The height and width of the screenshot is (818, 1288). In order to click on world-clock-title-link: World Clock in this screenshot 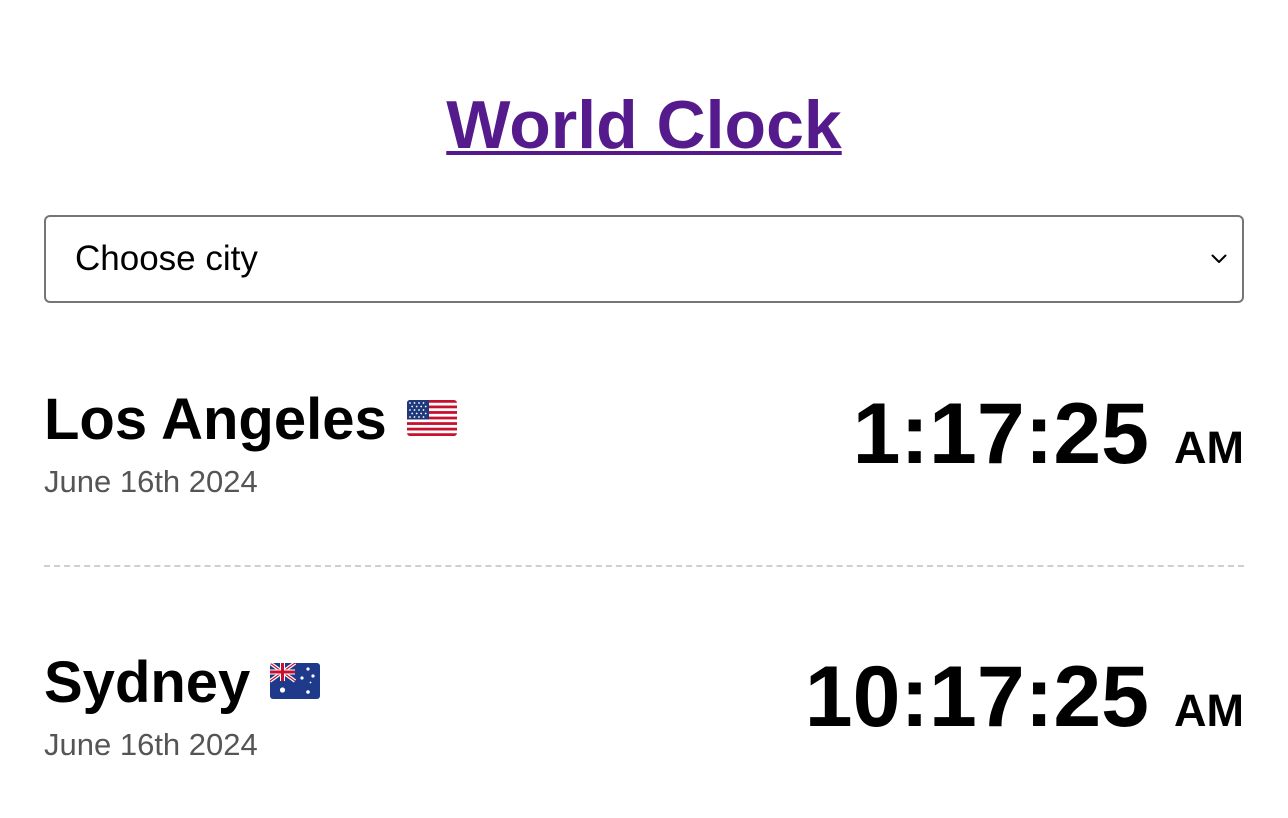, I will do `click(643, 125)`.